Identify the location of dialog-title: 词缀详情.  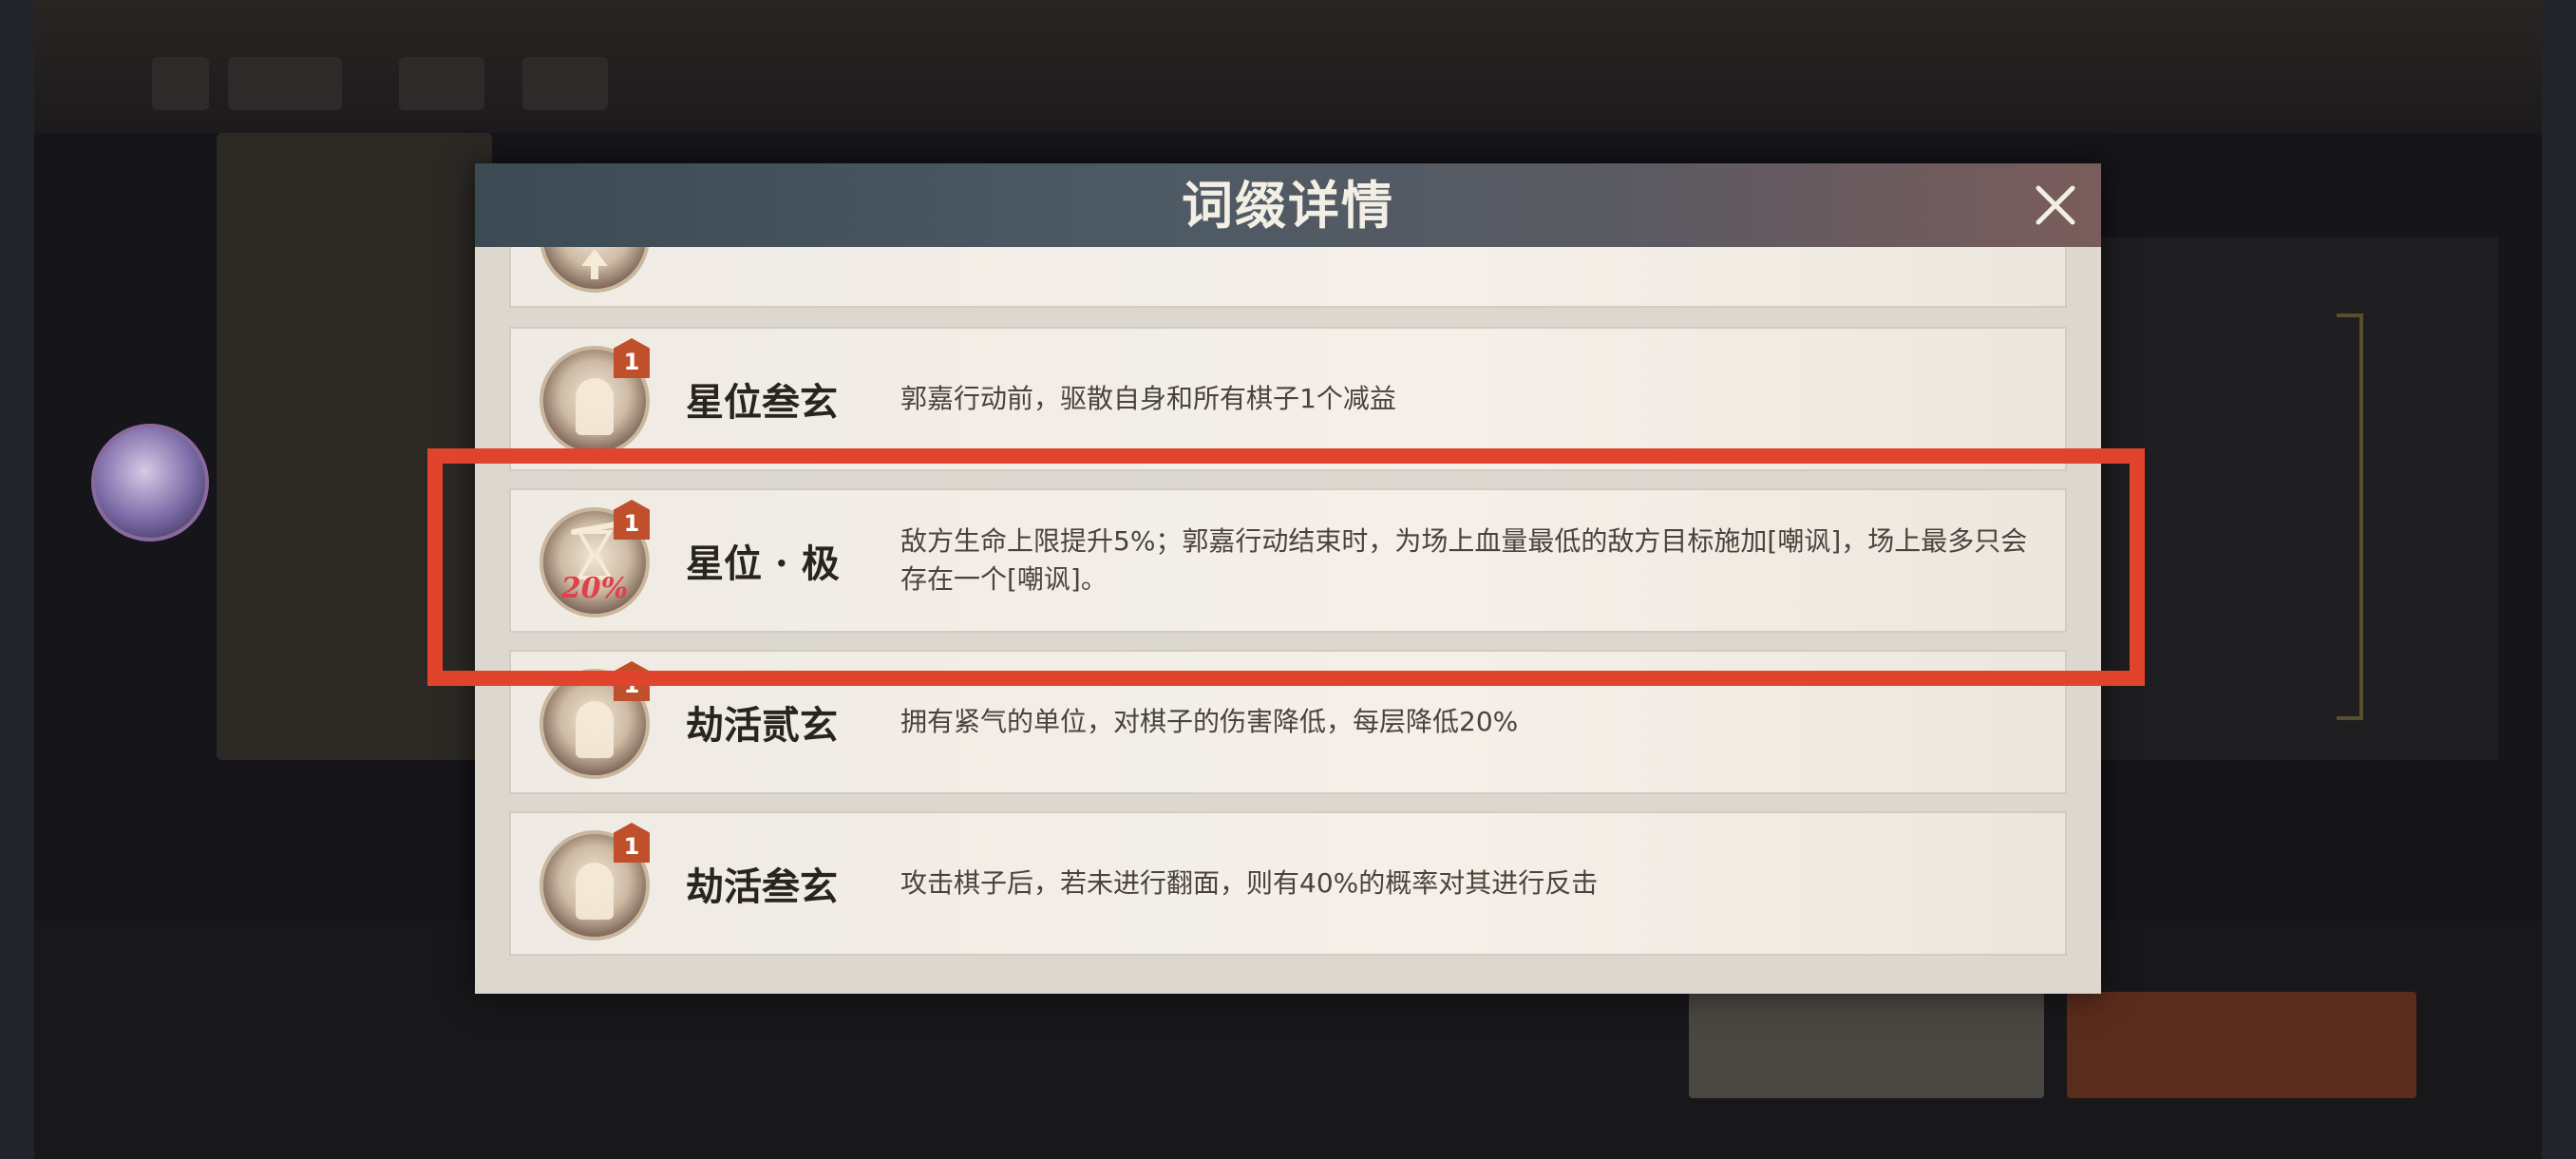
(1288, 205).